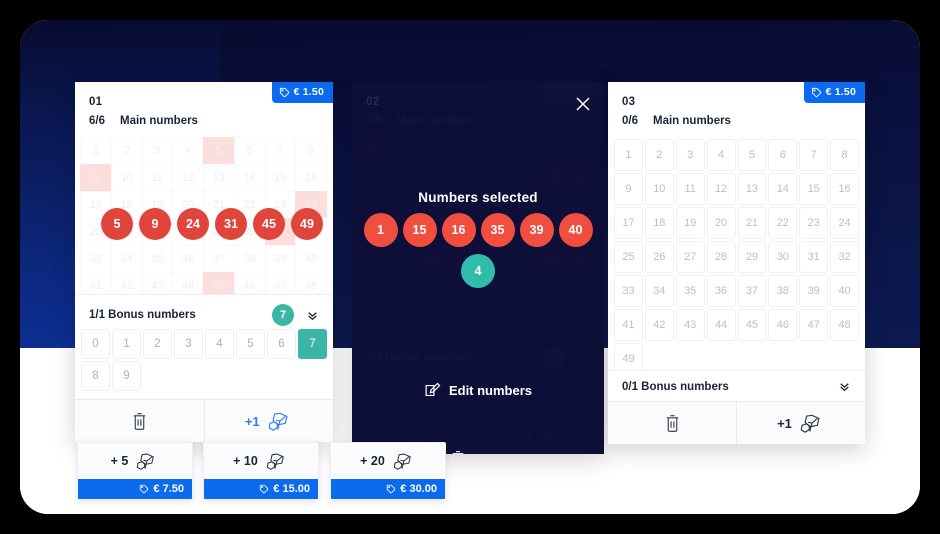 This screenshot has width=940, height=534. What do you see at coordinates (135, 471) in the screenshot?
I see `quantity-button-5: + 5 € 7.50` at bounding box center [135, 471].